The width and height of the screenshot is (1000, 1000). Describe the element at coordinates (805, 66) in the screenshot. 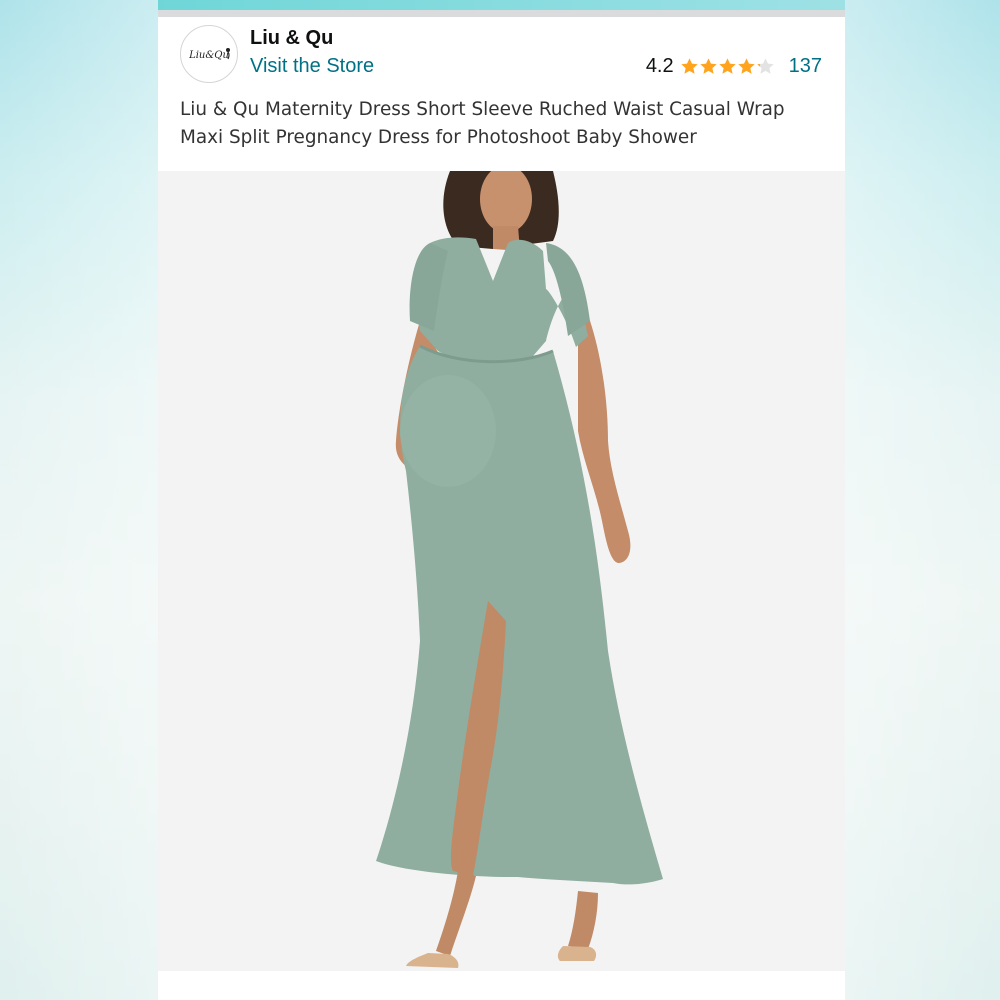

I see `review-count-link: 137` at that location.